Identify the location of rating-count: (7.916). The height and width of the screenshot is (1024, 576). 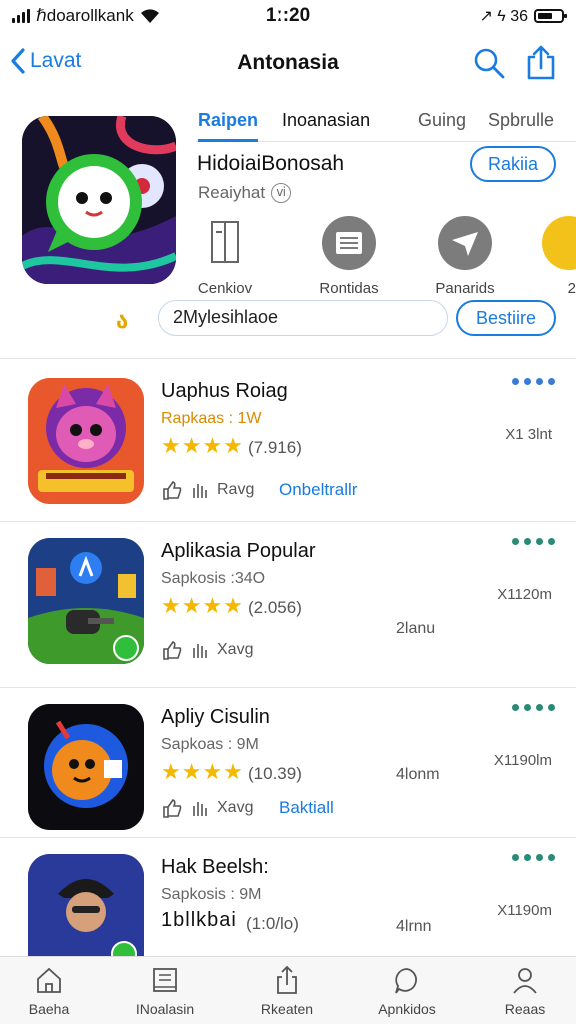
(275, 447).